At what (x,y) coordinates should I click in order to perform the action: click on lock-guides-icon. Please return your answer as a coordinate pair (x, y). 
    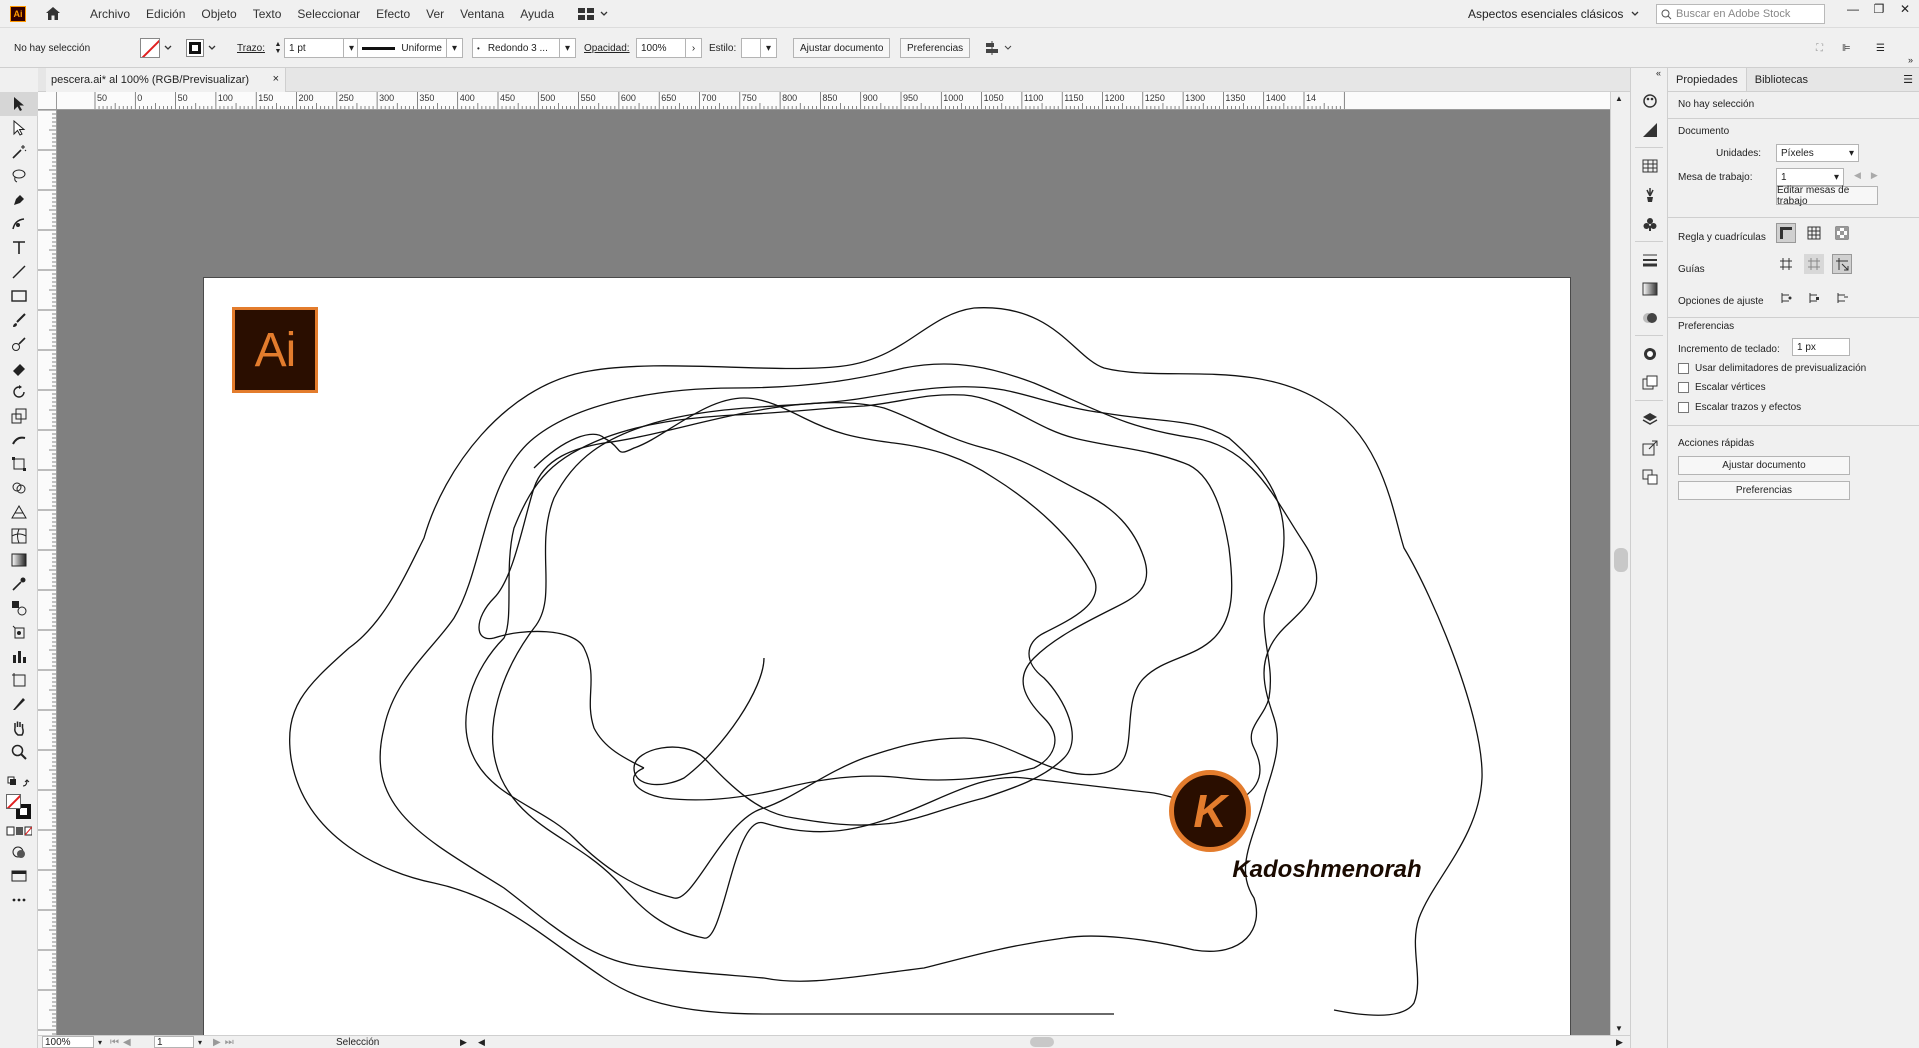
    Looking at the image, I should click on (1814, 264).